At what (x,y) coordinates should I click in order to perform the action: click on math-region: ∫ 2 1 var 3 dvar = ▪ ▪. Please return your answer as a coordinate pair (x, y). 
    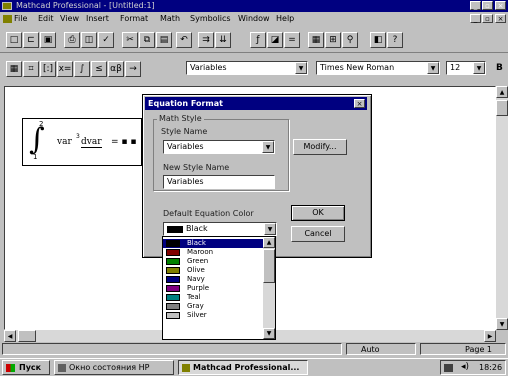
    Looking at the image, I should click on (82, 142).